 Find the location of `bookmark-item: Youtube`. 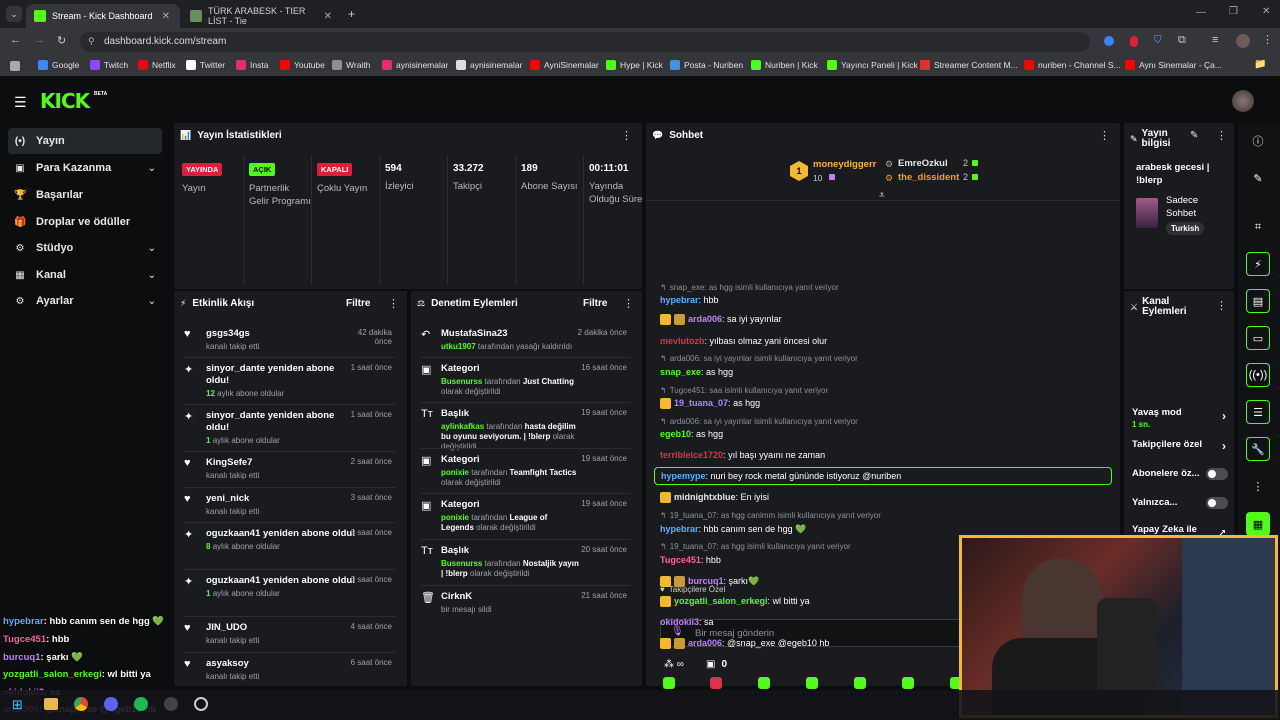

bookmark-item: Youtube is located at coordinates (302, 65).